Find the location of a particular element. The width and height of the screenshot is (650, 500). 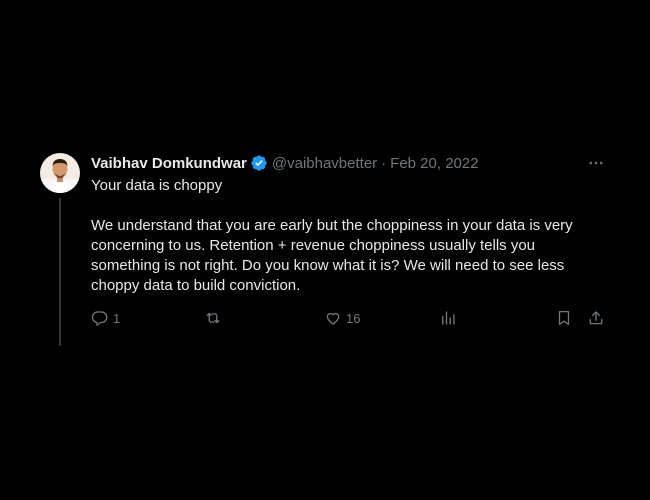

retweet-button is located at coordinates (215, 318).